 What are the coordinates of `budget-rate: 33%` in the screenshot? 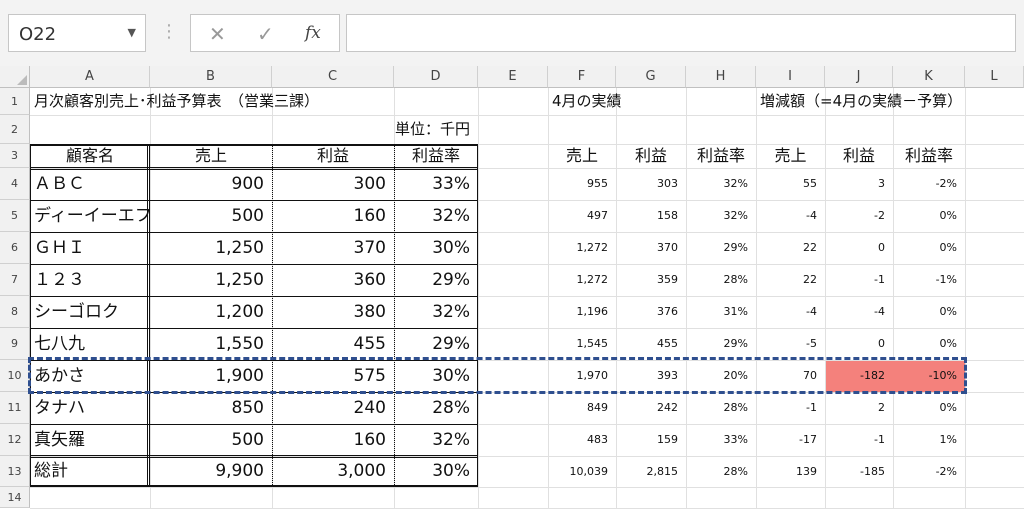 It's located at (436, 184).